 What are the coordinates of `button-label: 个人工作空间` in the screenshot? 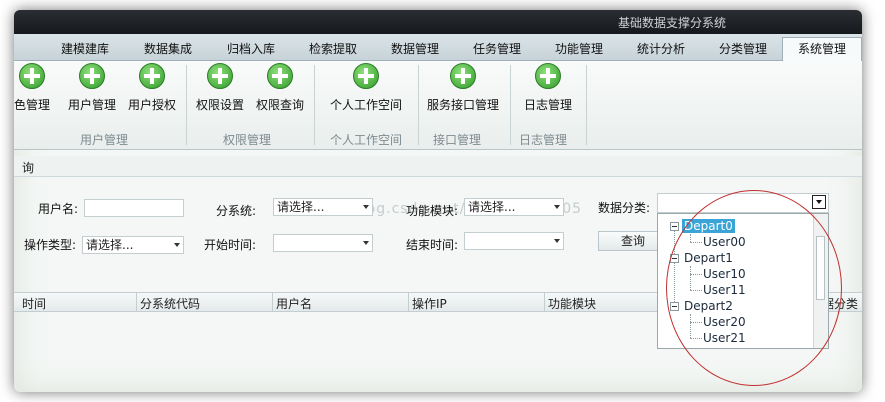 It's located at (365, 105).